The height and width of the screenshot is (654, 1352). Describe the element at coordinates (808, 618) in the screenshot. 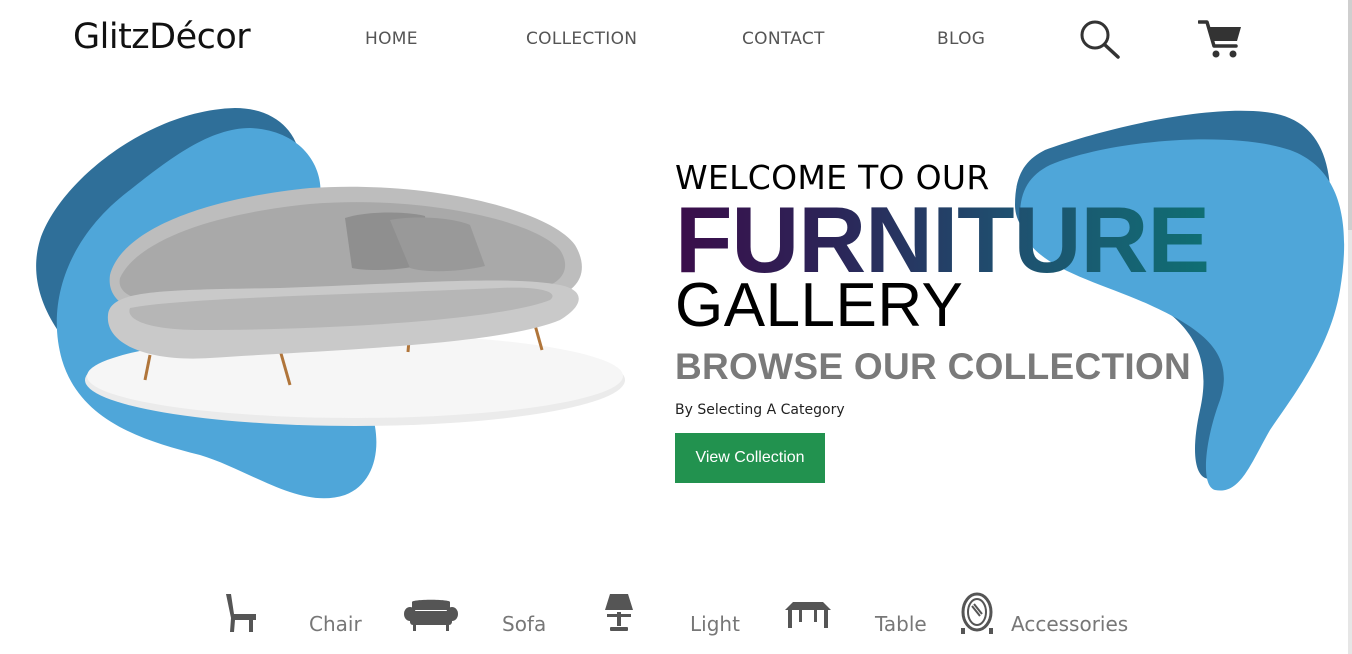

I see `table-icon` at that location.